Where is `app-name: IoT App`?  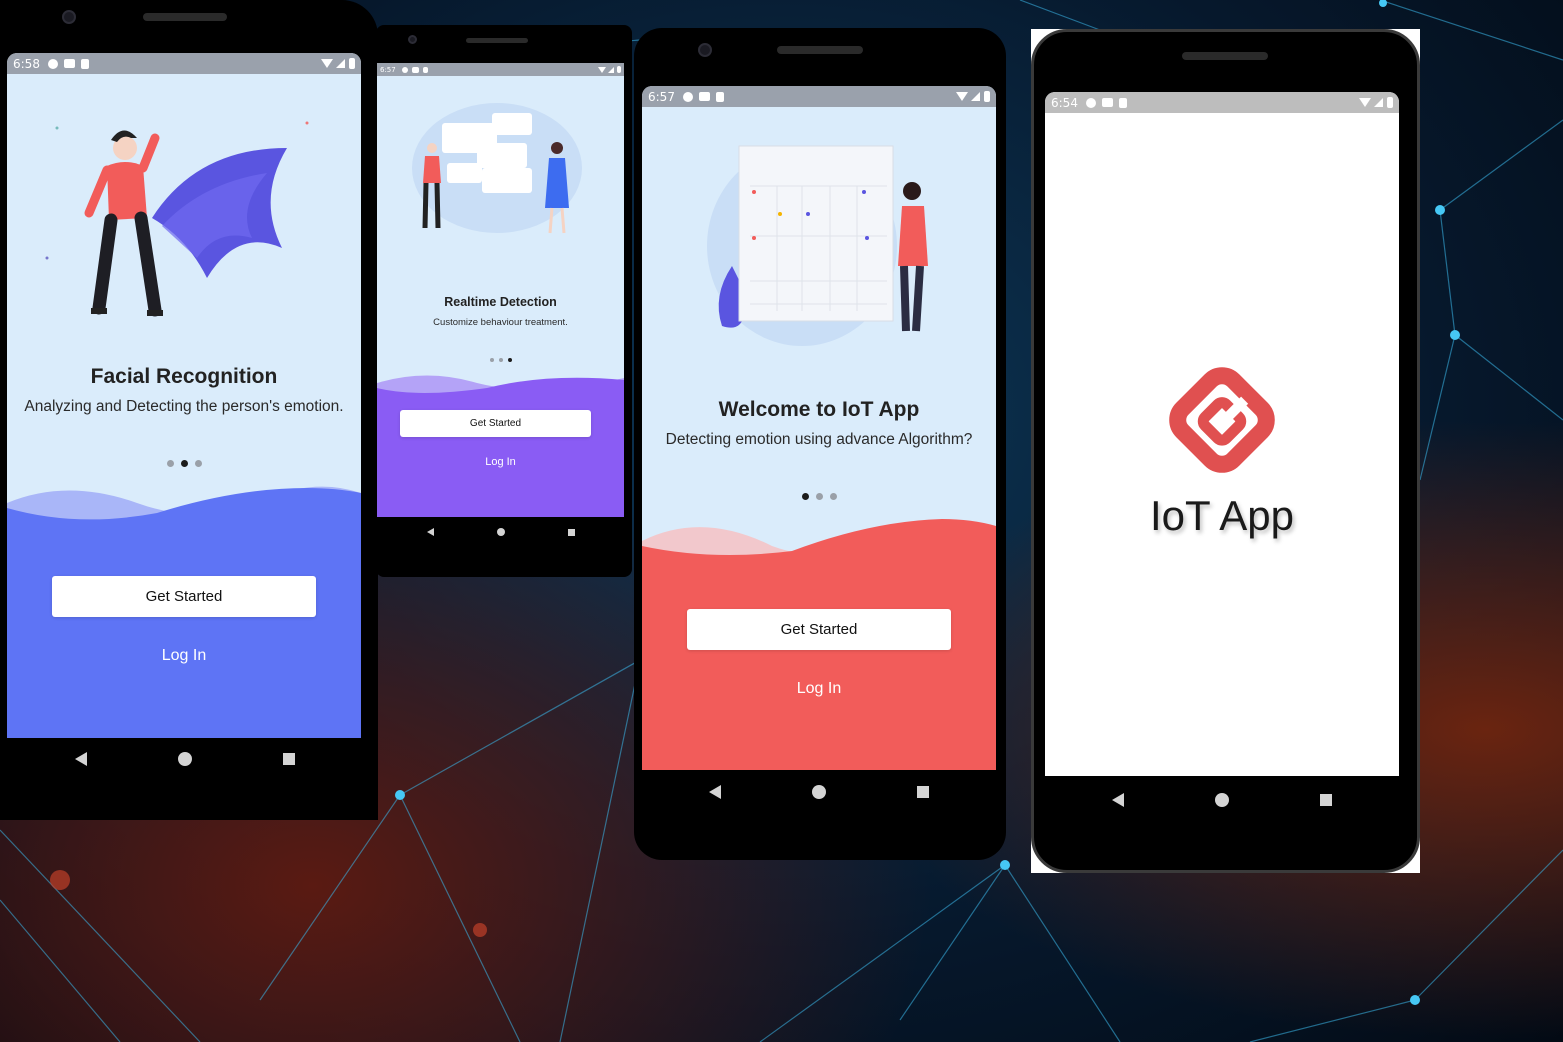
app-name: IoT App is located at coordinates (1221, 515).